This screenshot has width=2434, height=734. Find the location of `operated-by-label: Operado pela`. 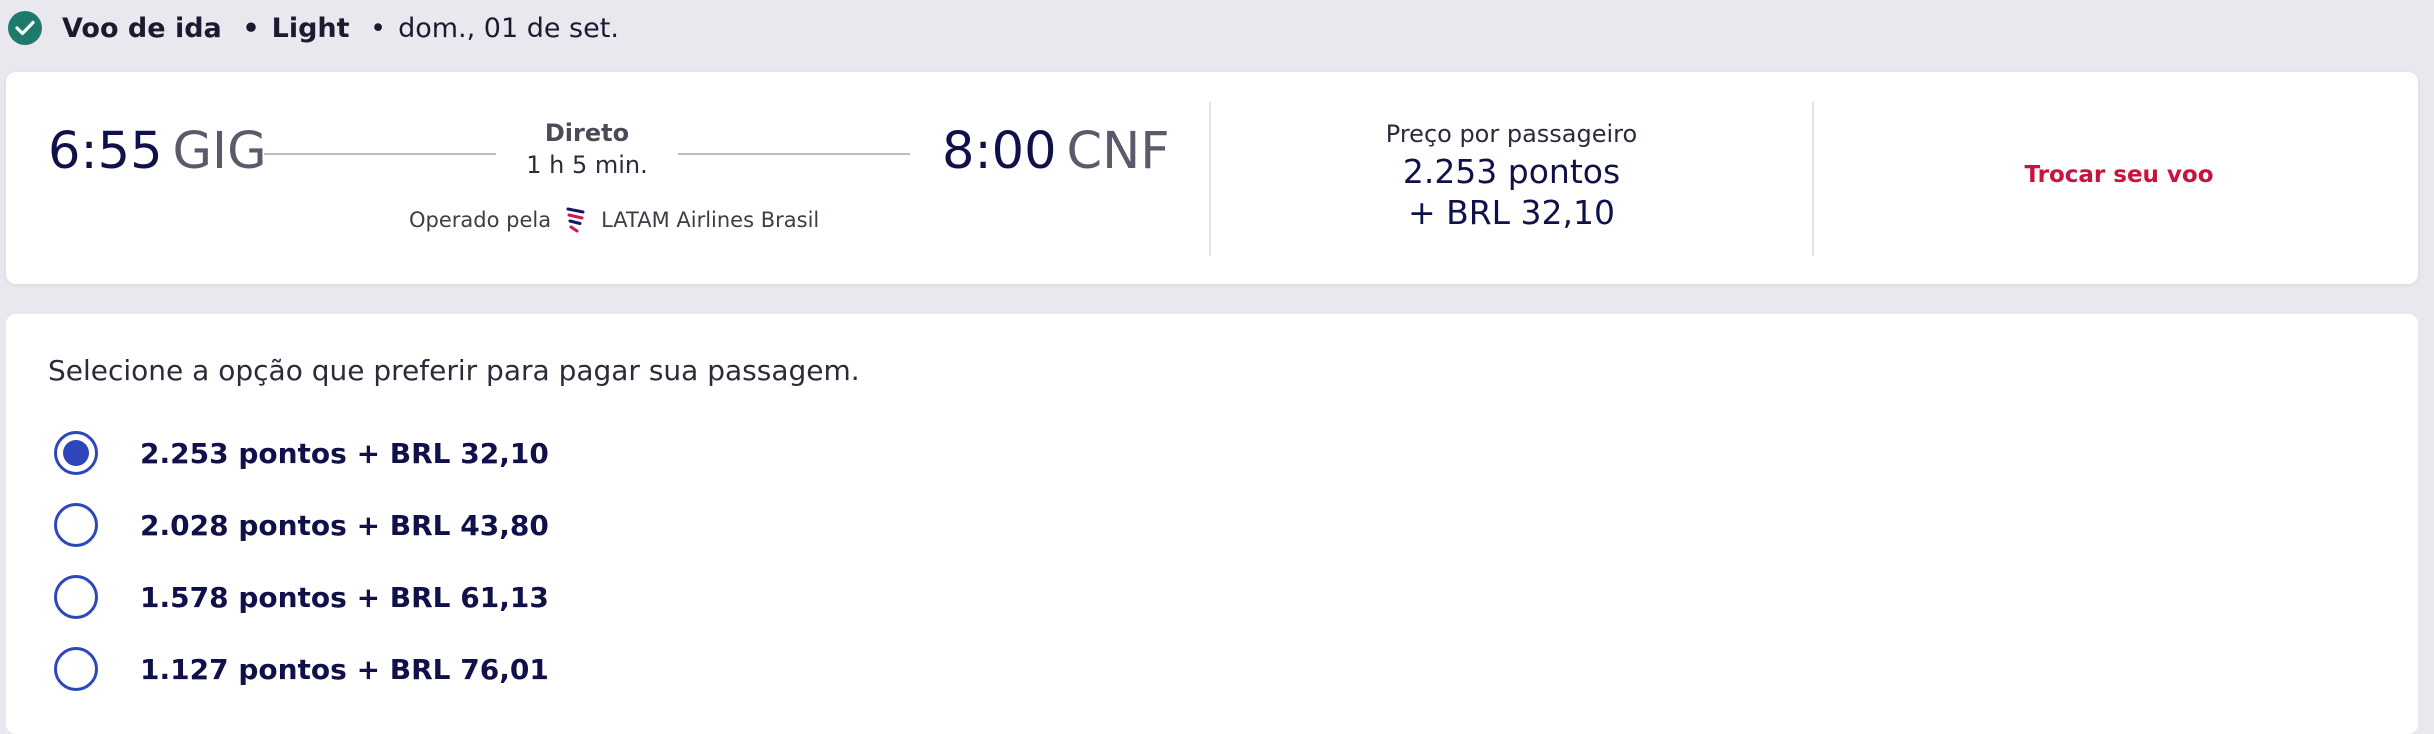

operated-by-label: Operado pela is located at coordinates (480, 220).